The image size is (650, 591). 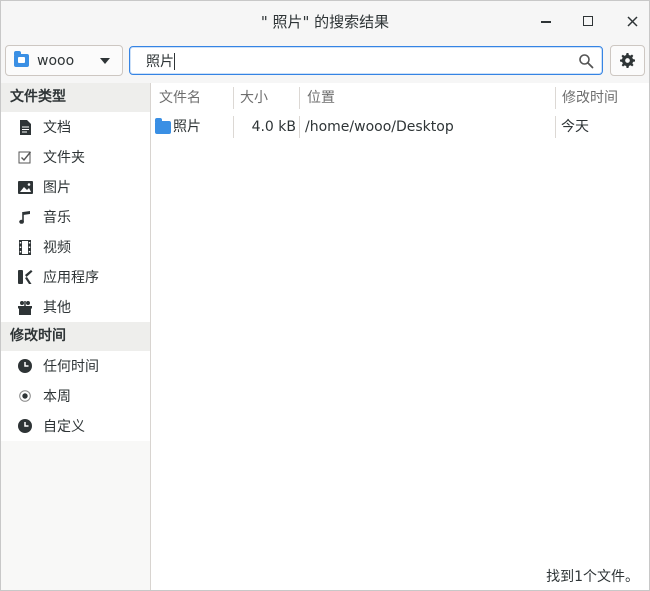 What do you see at coordinates (71, 278) in the screenshot?
I see `filter-label: 应用程序` at bounding box center [71, 278].